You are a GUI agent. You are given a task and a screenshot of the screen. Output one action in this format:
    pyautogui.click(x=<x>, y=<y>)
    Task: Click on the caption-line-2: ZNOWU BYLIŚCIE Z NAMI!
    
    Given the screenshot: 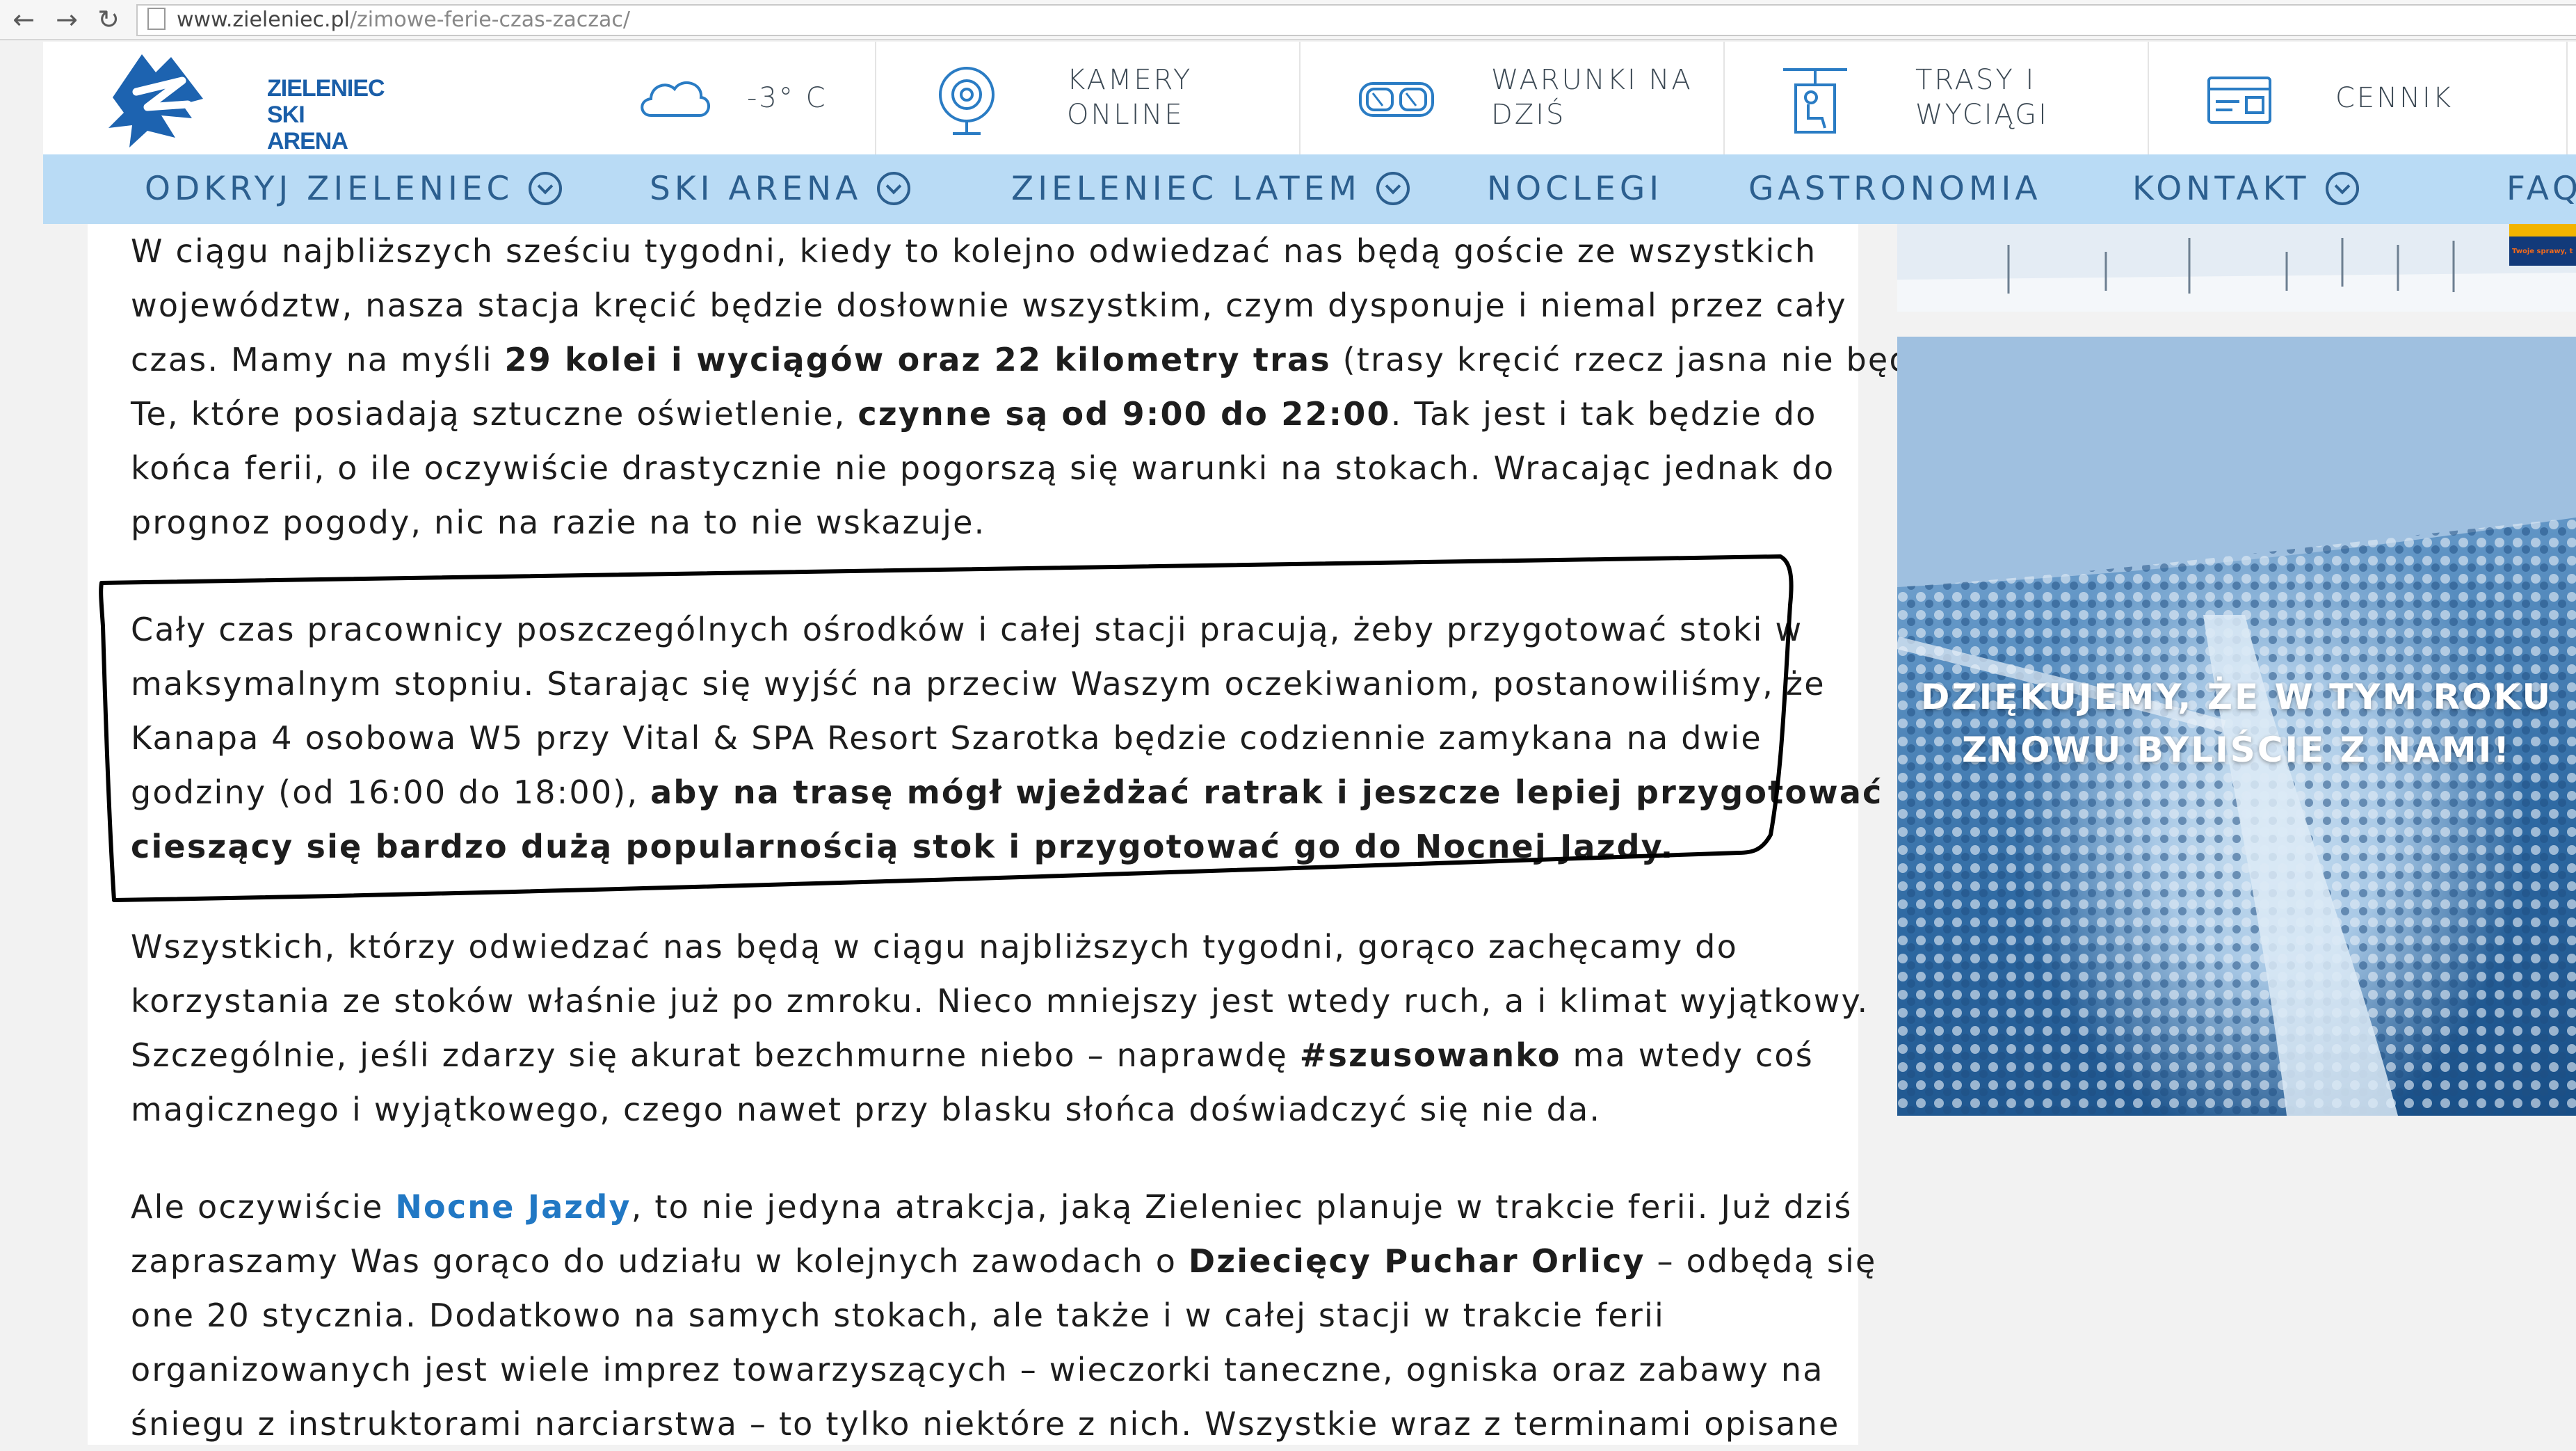 What is the action you would take?
    pyautogui.click(x=2236, y=750)
    